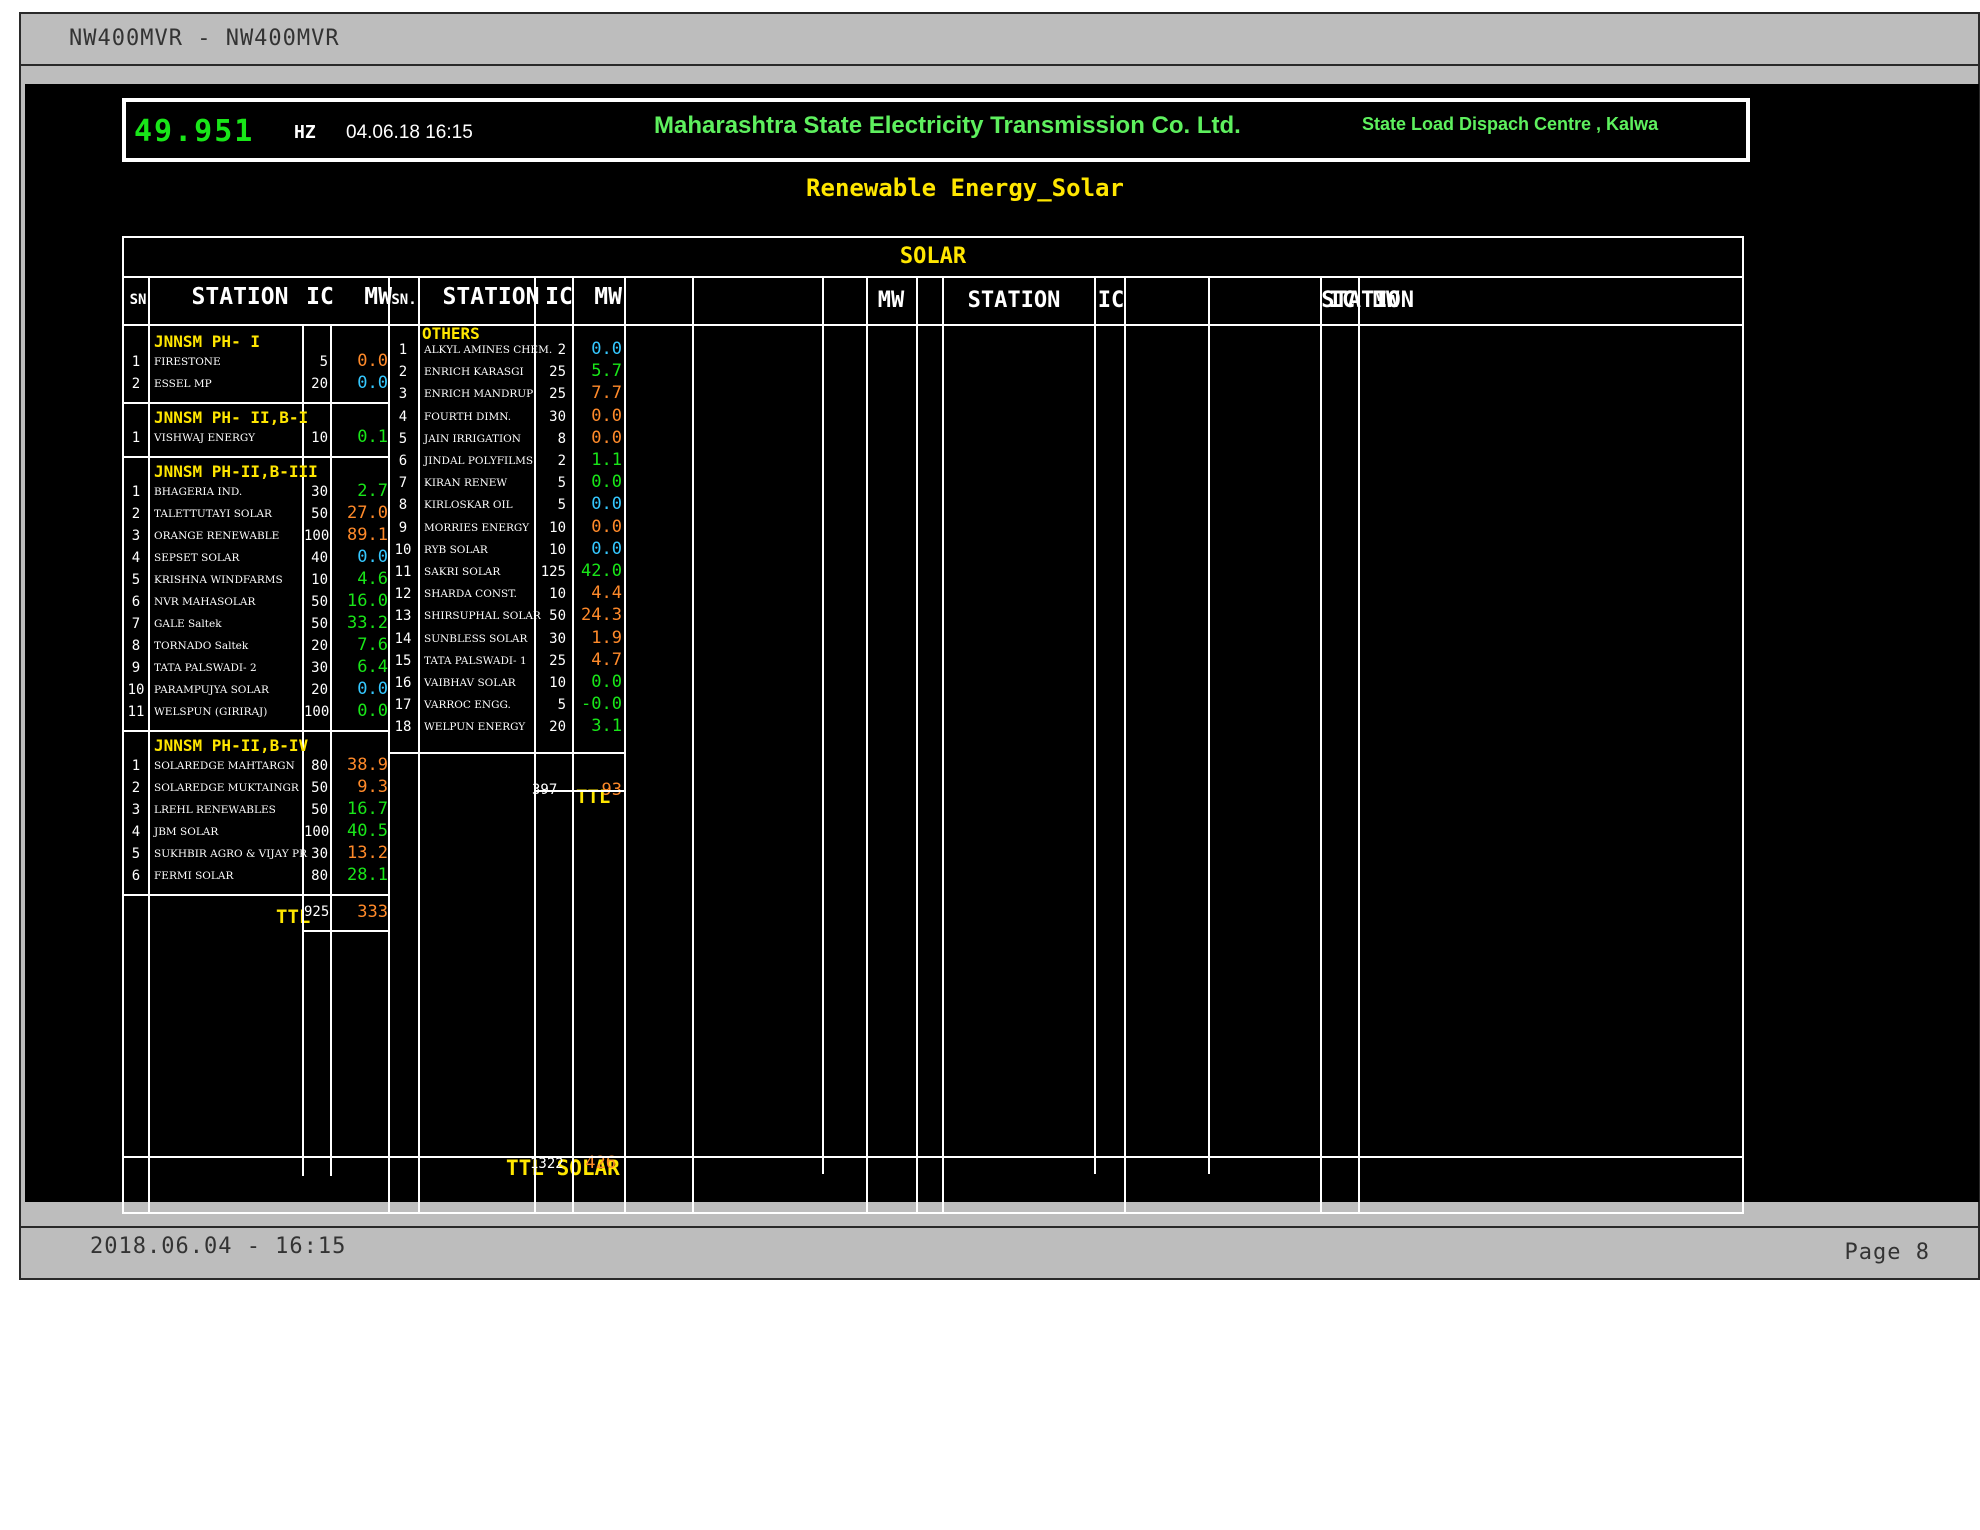  What do you see at coordinates (323, 362) in the screenshot?
I see `left-row-ic: 5` at bounding box center [323, 362].